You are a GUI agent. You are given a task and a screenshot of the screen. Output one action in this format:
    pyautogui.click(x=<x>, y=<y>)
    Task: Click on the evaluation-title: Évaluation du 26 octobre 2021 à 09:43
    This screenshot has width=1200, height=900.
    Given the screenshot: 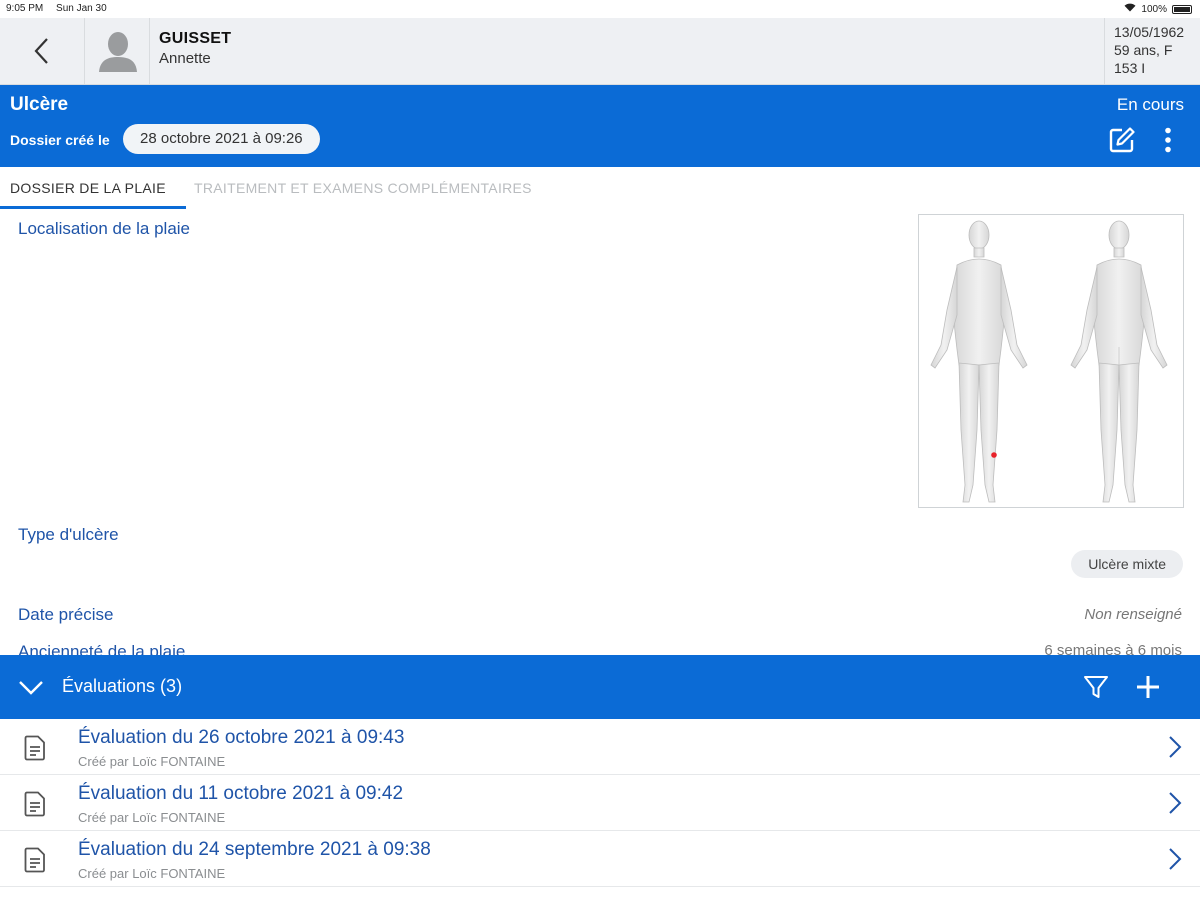 What is the action you would take?
    pyautogui.click(x=241, y=737)
    